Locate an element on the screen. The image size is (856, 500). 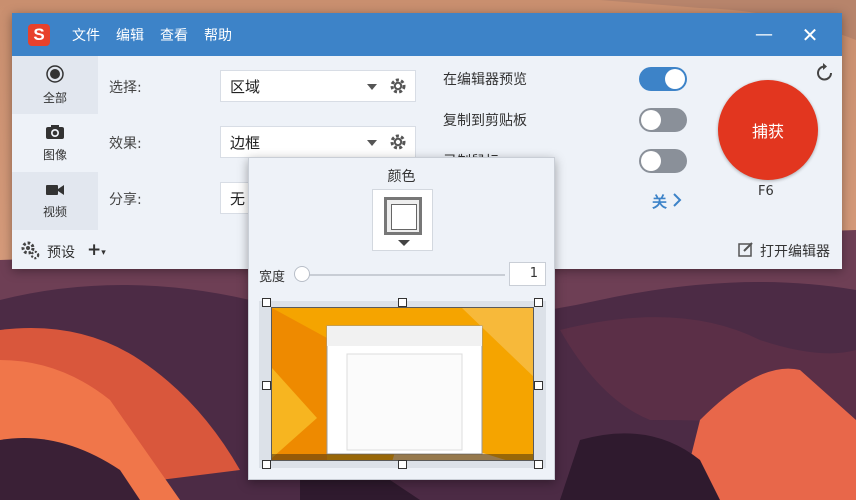
preview-thumbnail is located at coordinates (402, 384).